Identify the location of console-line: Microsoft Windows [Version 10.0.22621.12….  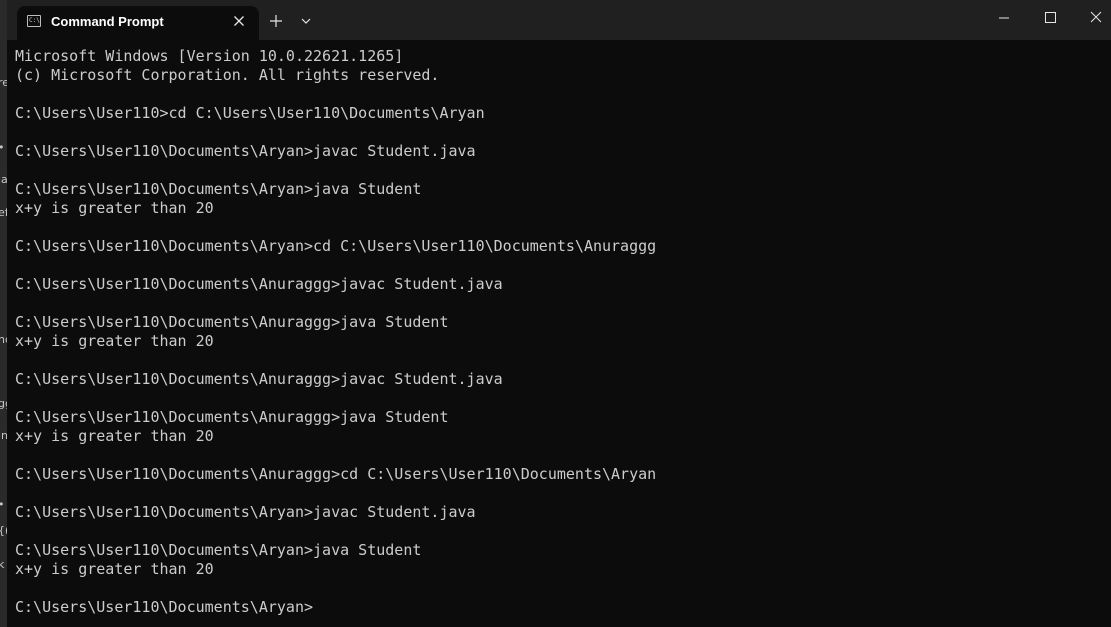
(209, 56).